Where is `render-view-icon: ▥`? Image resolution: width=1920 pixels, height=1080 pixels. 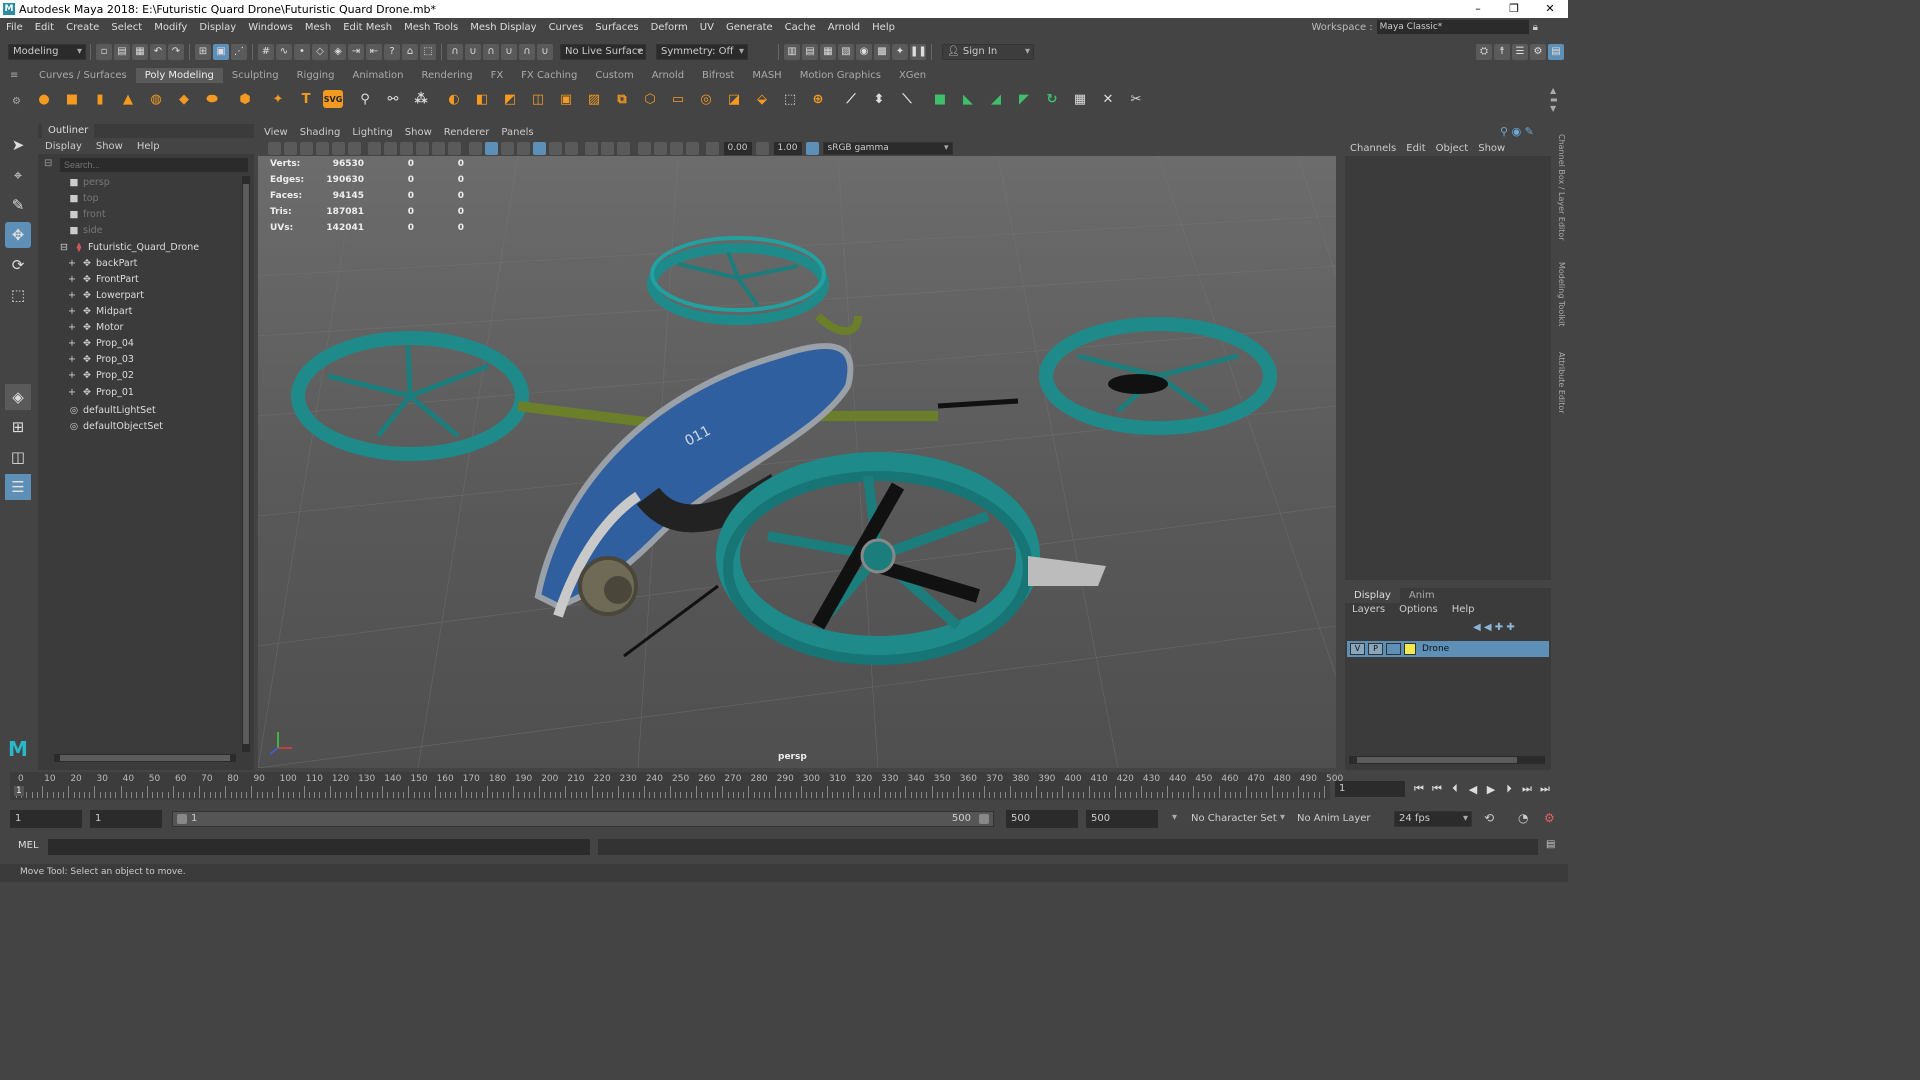 render-view-icon: ▥ is located at coordinates (792, 52).